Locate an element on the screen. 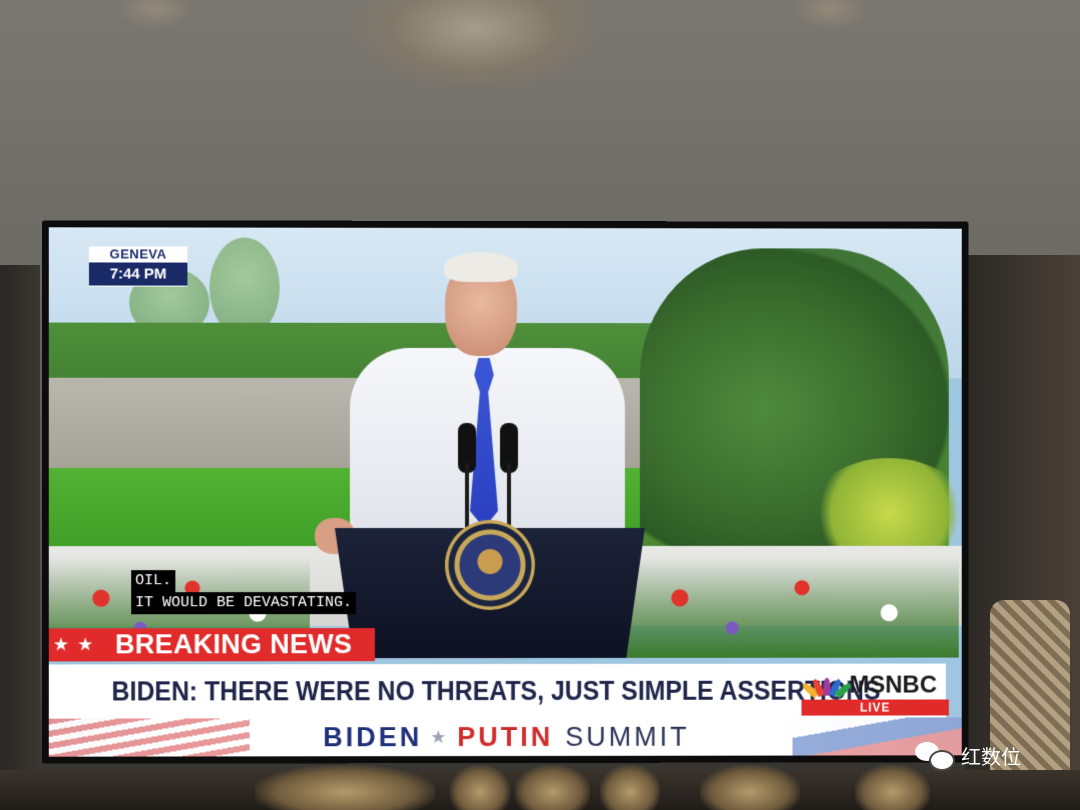  scene-flowers-right is located at coordinates (784, 608).